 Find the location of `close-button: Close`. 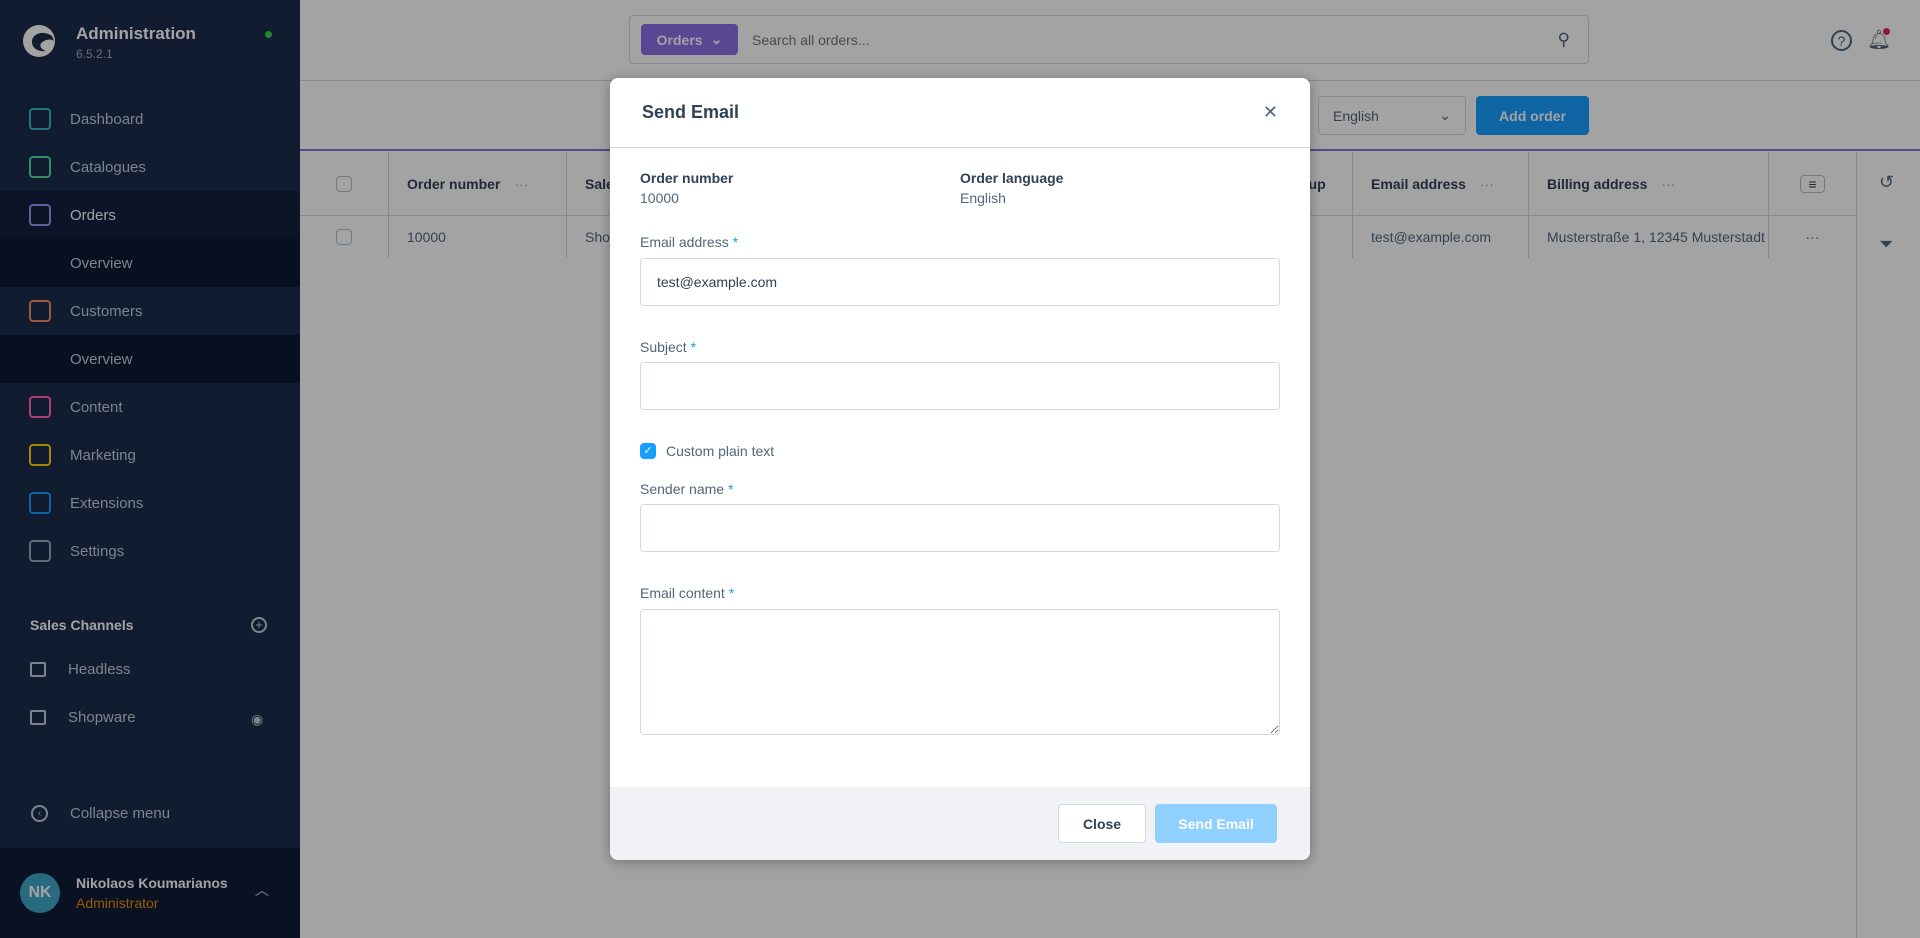

close-button: Close is located at coordinates (1102, 823).